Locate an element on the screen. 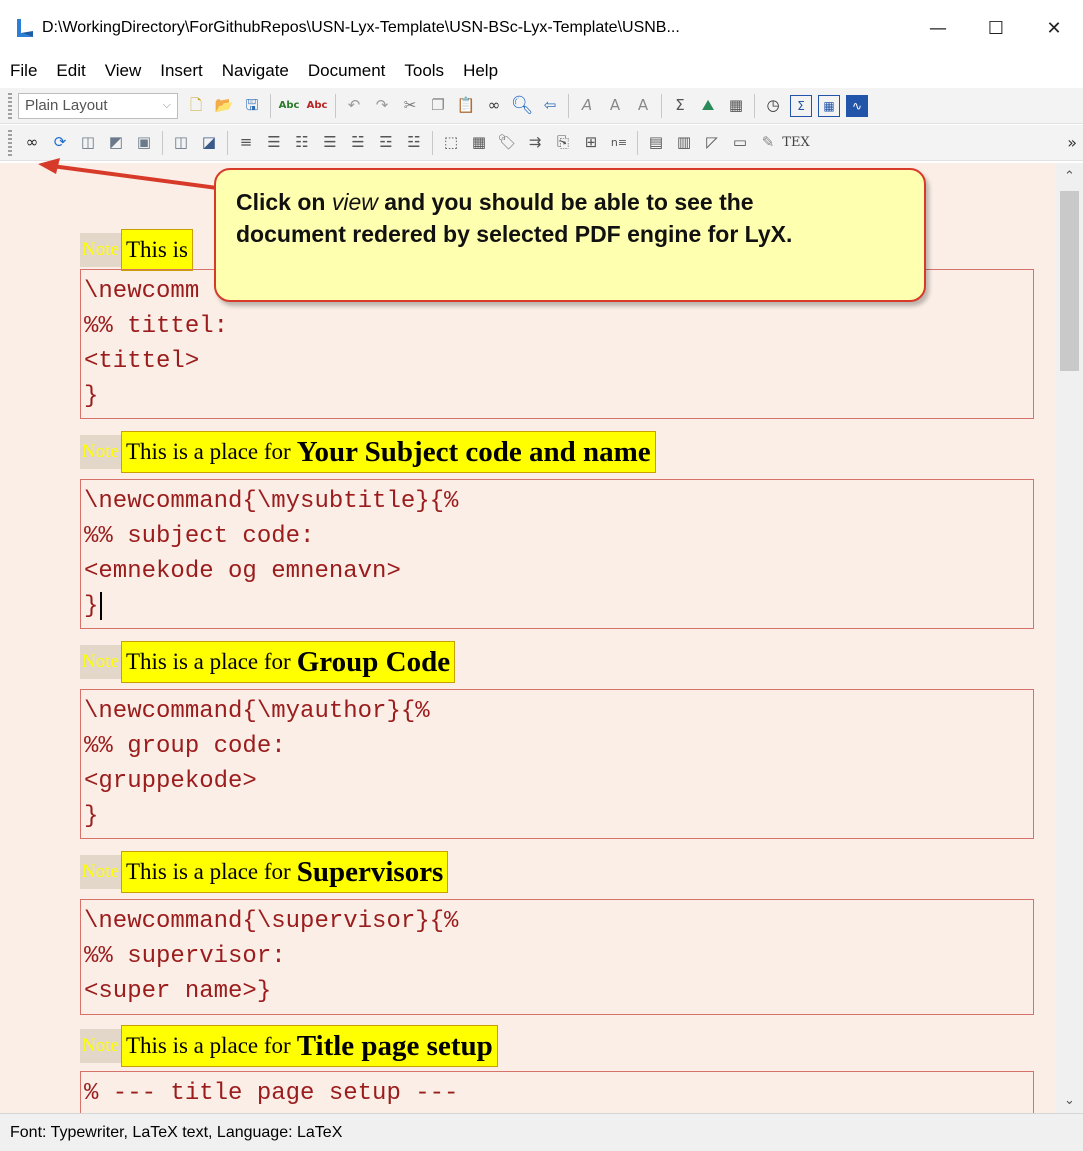 This screenshot has height=1151, width=1083. insert-nomenclature-icon: n≡ is located at coordinates (619, 143).